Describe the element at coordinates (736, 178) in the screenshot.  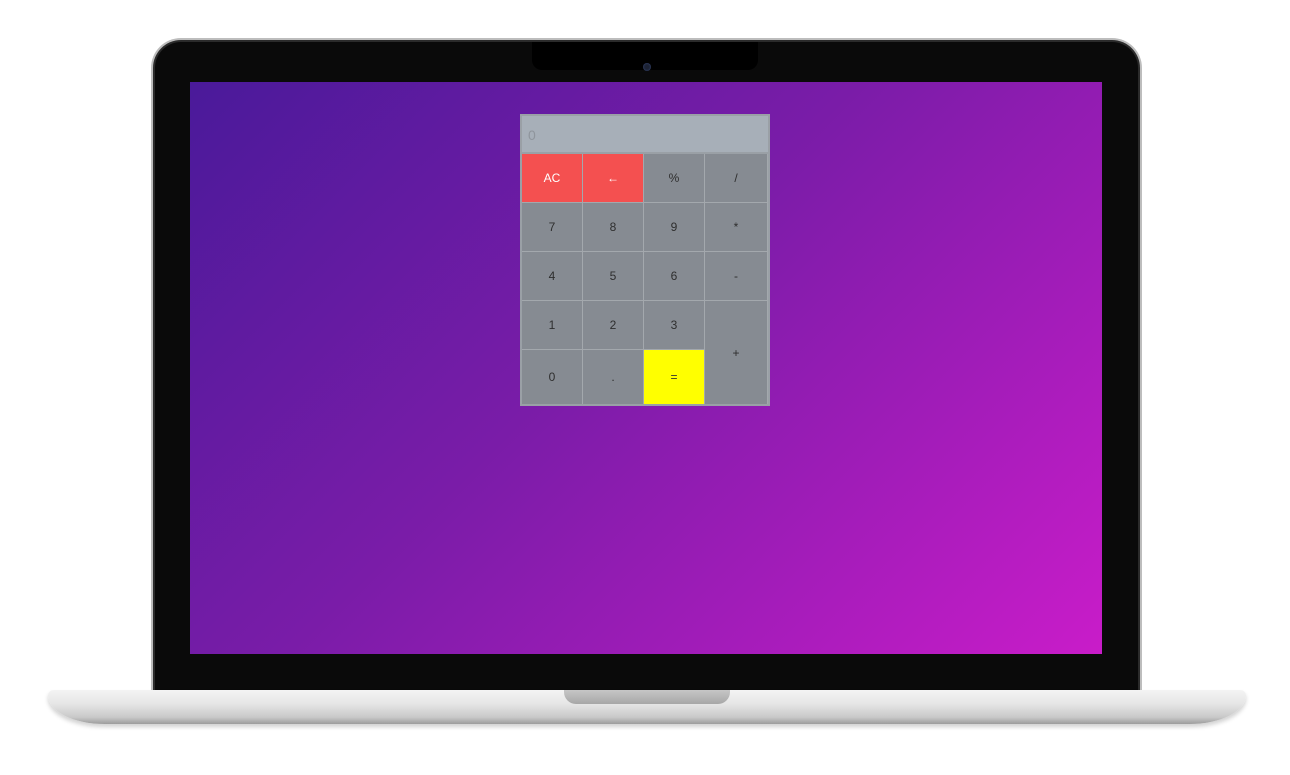
I see `divide-button: /` at that location.